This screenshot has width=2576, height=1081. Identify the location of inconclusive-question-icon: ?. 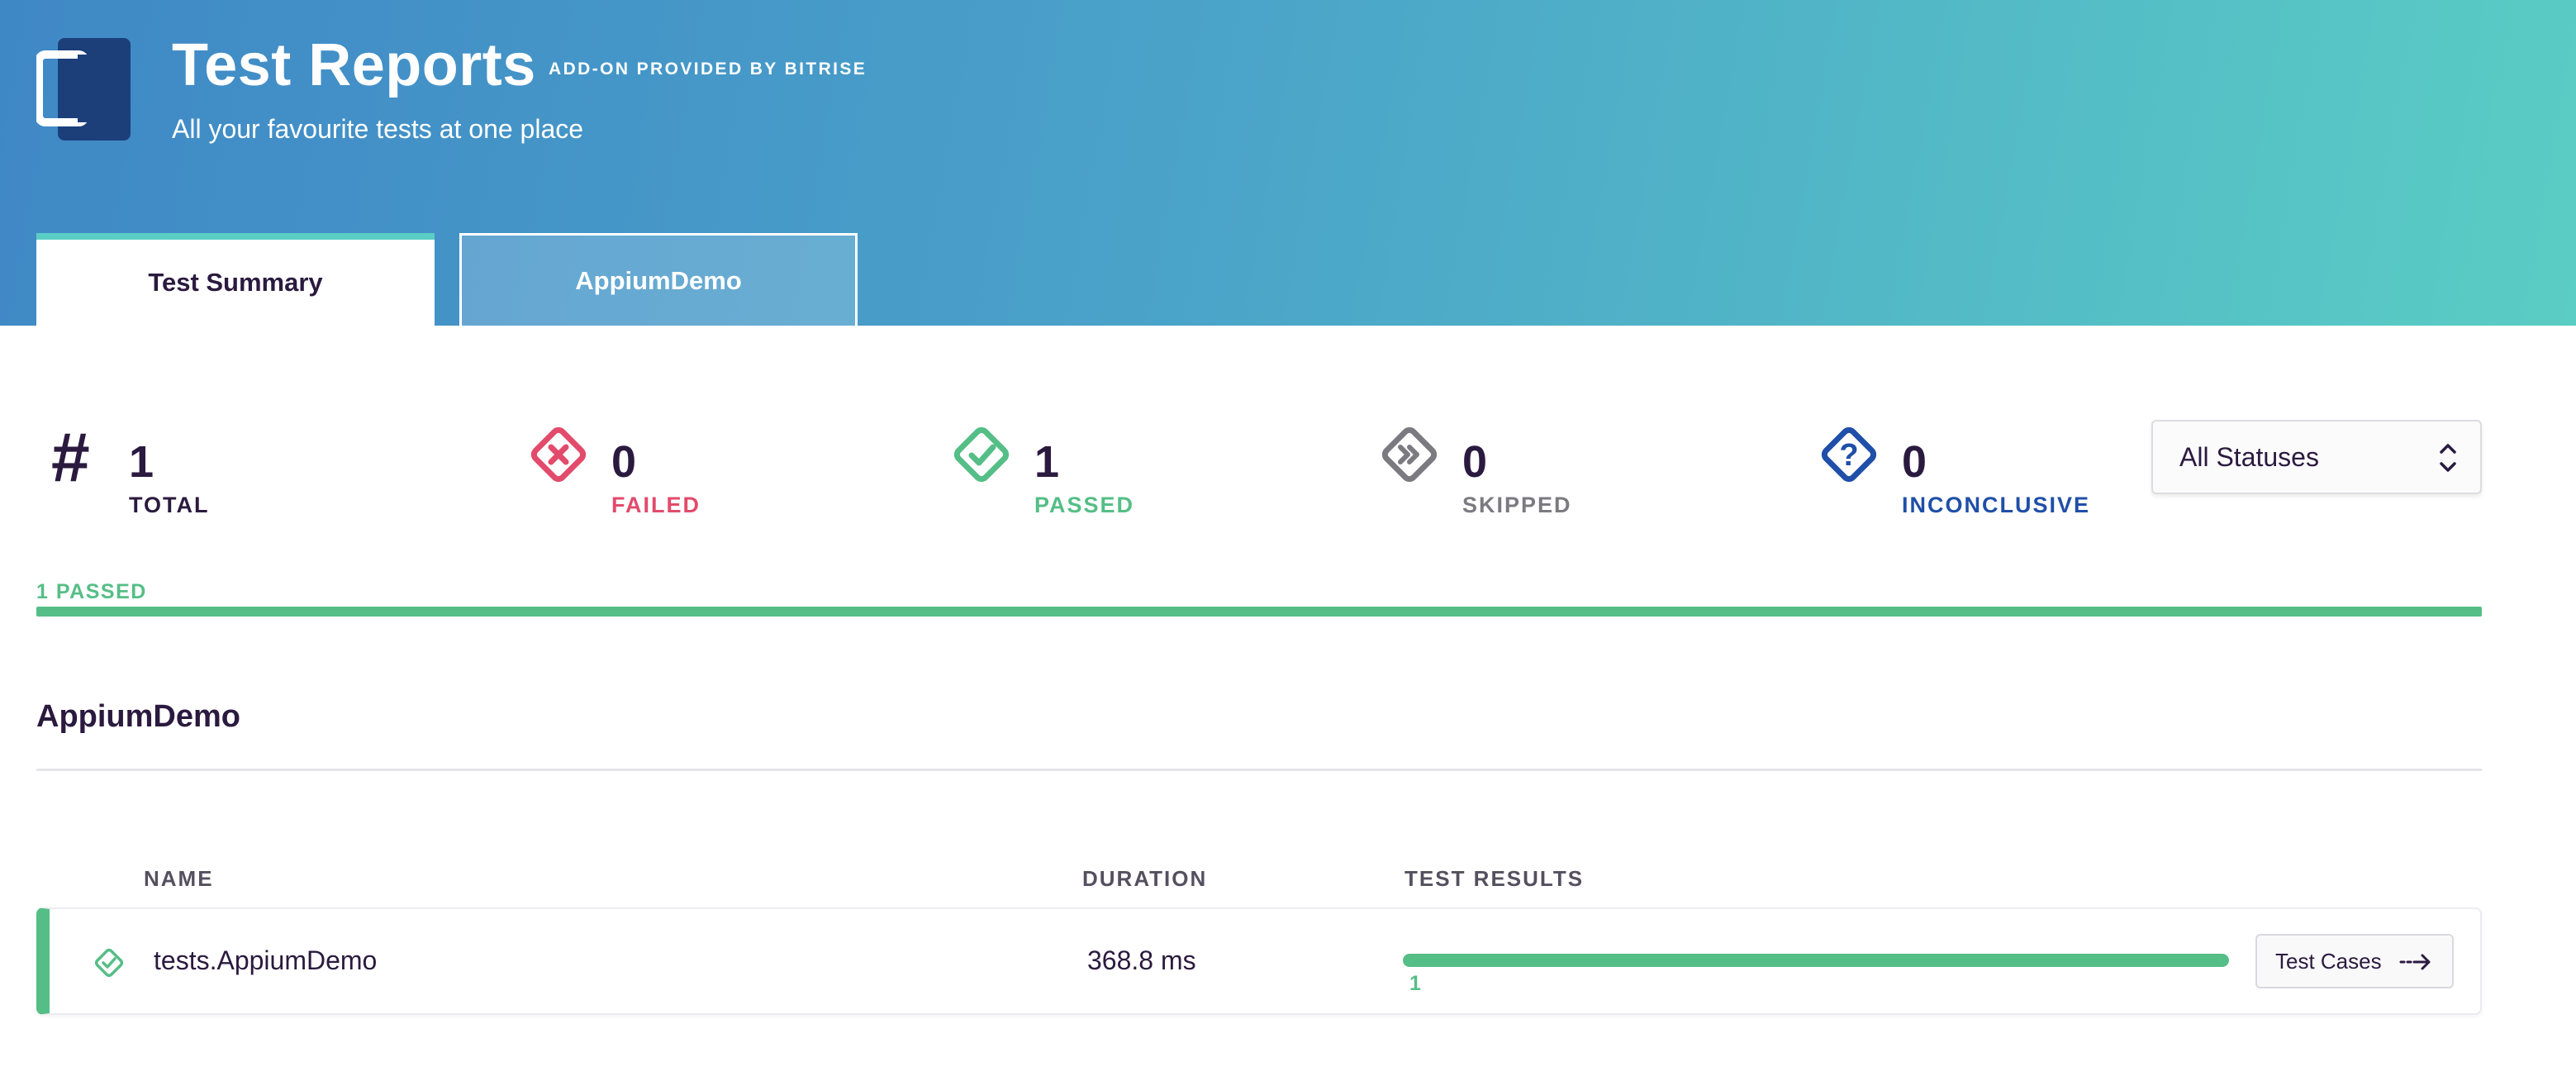
(1849, 454).